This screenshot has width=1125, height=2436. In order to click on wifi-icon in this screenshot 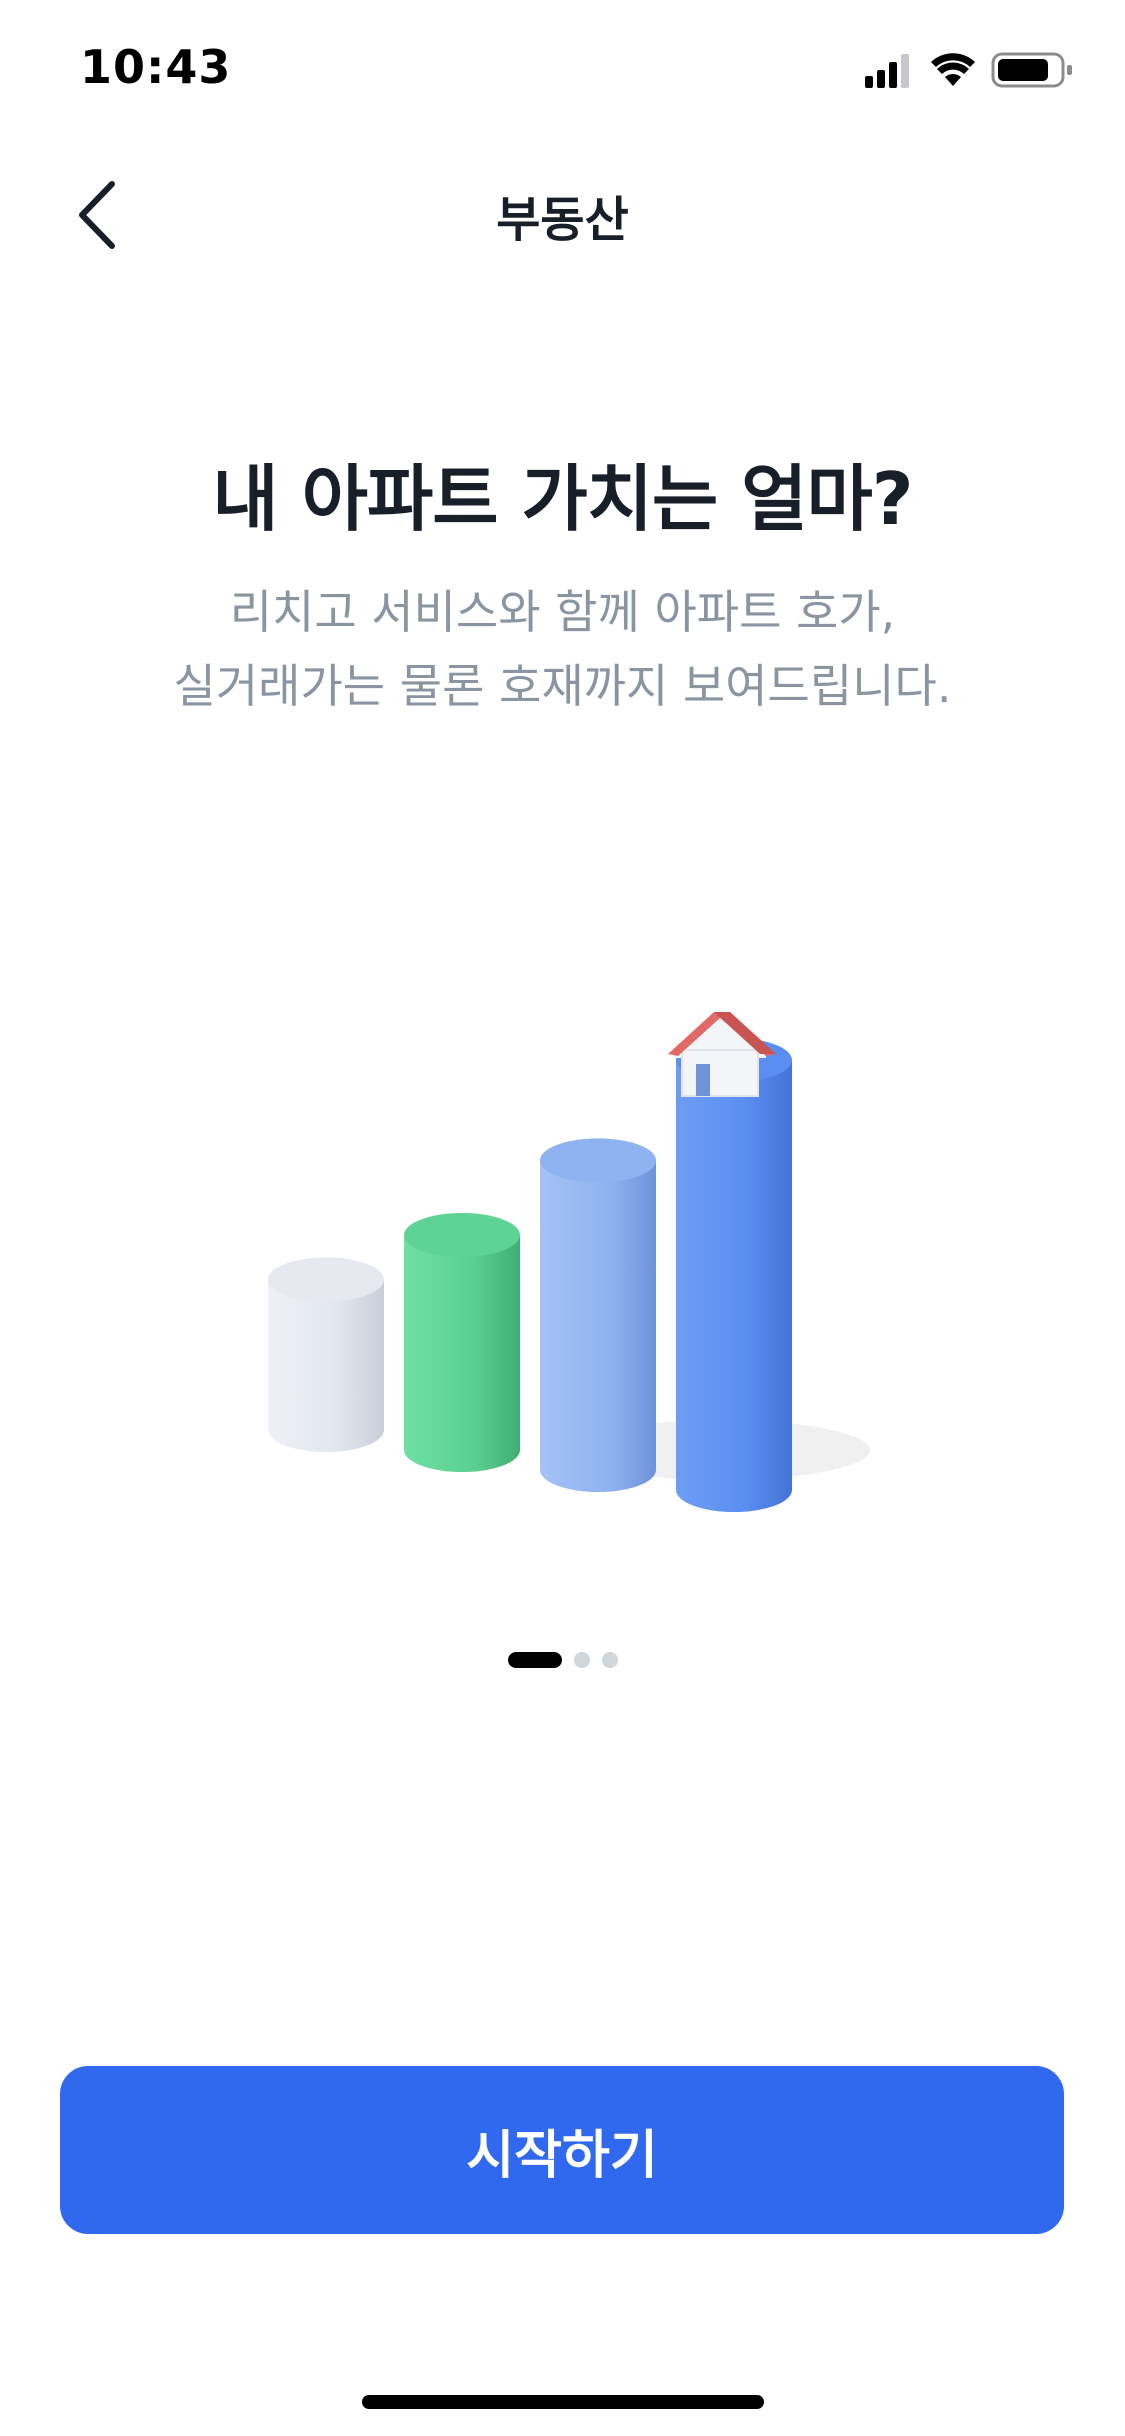, I will do `click(953, 69)`.